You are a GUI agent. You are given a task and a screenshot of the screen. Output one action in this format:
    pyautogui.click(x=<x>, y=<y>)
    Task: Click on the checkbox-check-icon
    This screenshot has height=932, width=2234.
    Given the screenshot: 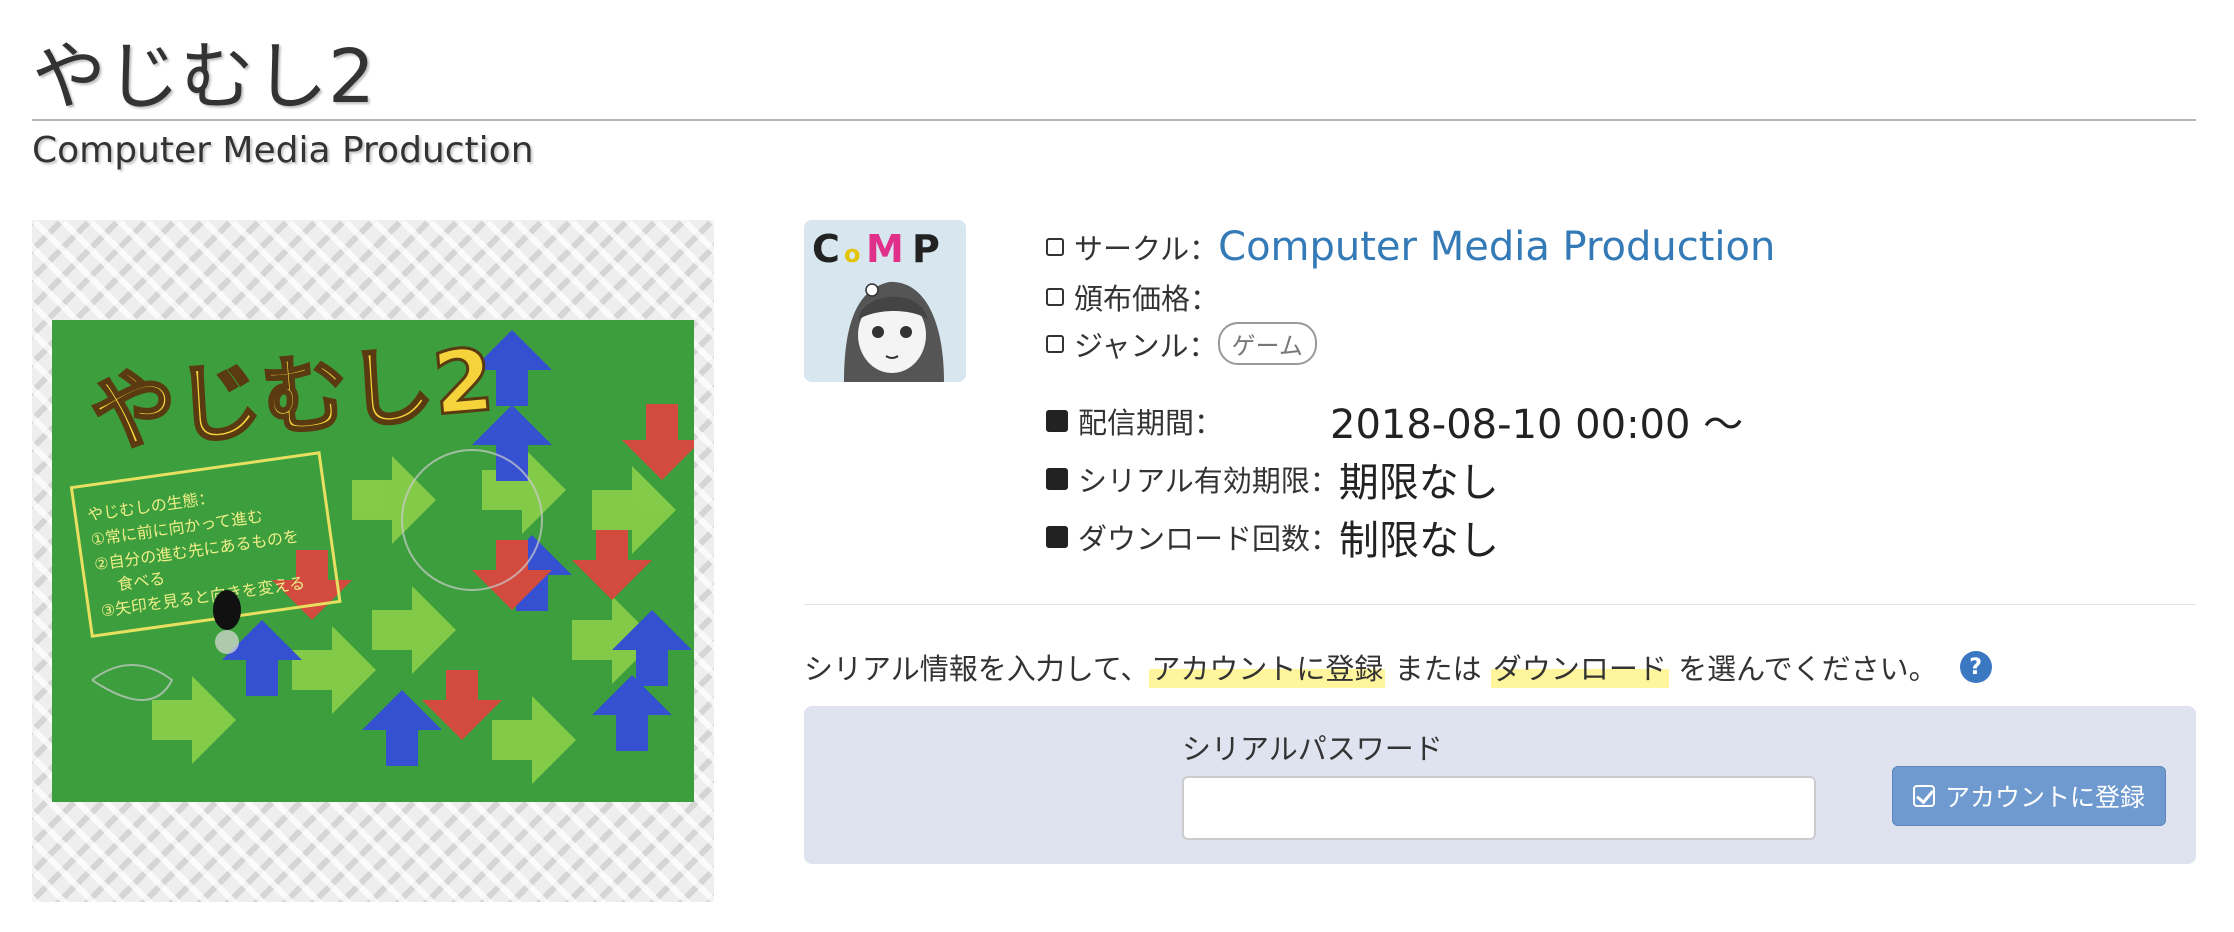 What is the action you would take?
    pyautogui.click(x=1923, y=796)
    